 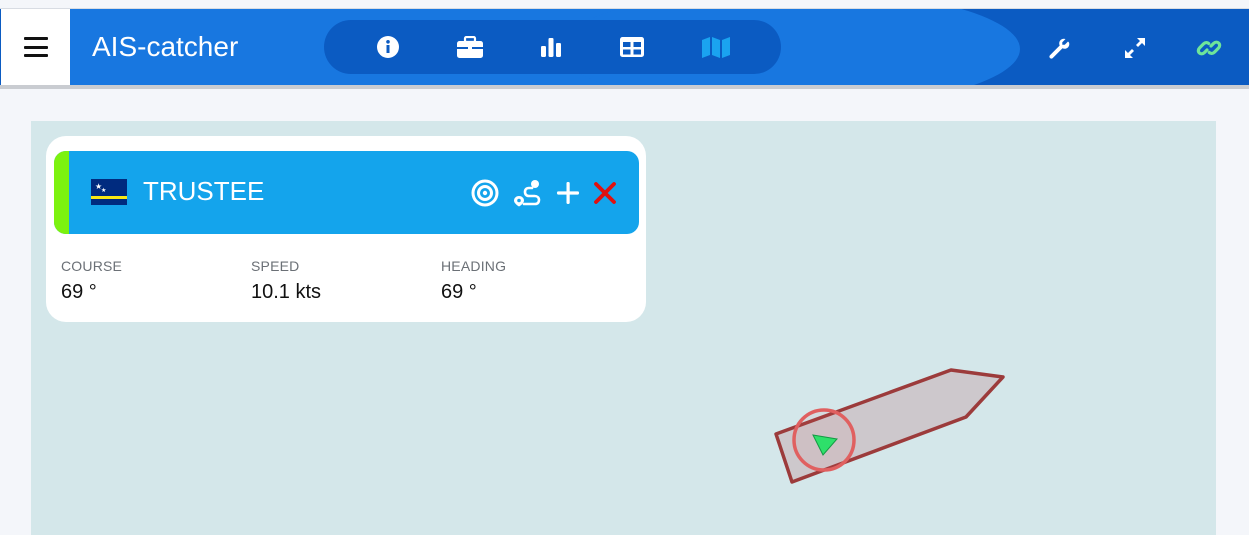 I want to click on expand-icon, so click(x=1135, y=48).